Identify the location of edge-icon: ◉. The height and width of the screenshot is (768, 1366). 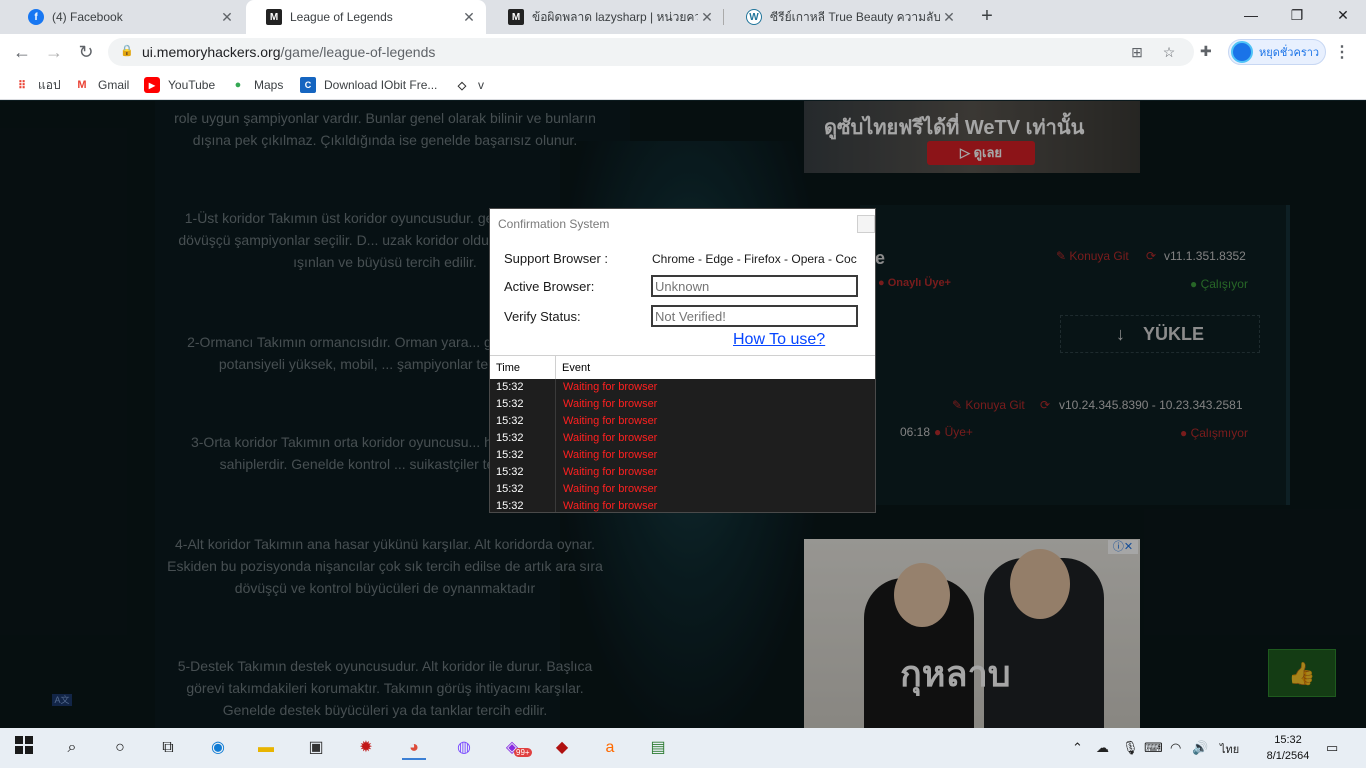
(218, 748).